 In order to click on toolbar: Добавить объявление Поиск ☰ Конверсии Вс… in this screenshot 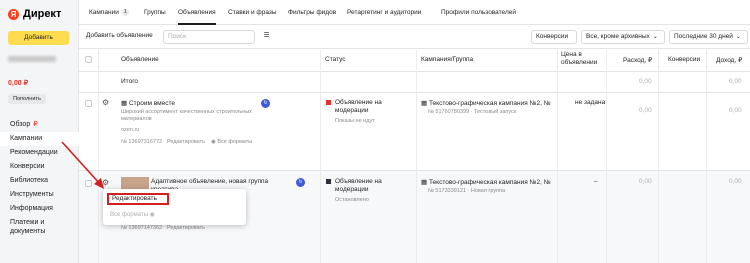, I will do `click(414, 37)`.